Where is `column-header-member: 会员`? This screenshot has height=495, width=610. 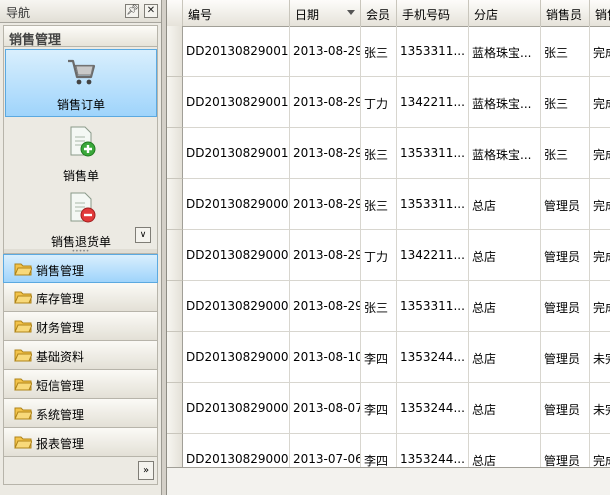 column-header-member: 会员 is located at coordinates (379, 13).